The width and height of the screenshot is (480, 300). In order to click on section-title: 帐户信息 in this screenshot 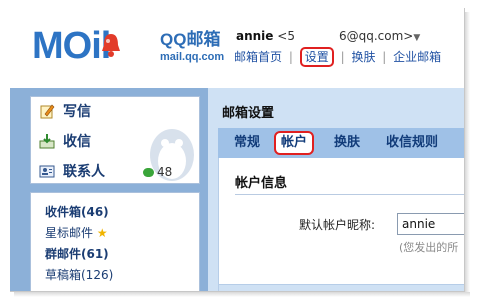, I will do `click(261, 183)`.